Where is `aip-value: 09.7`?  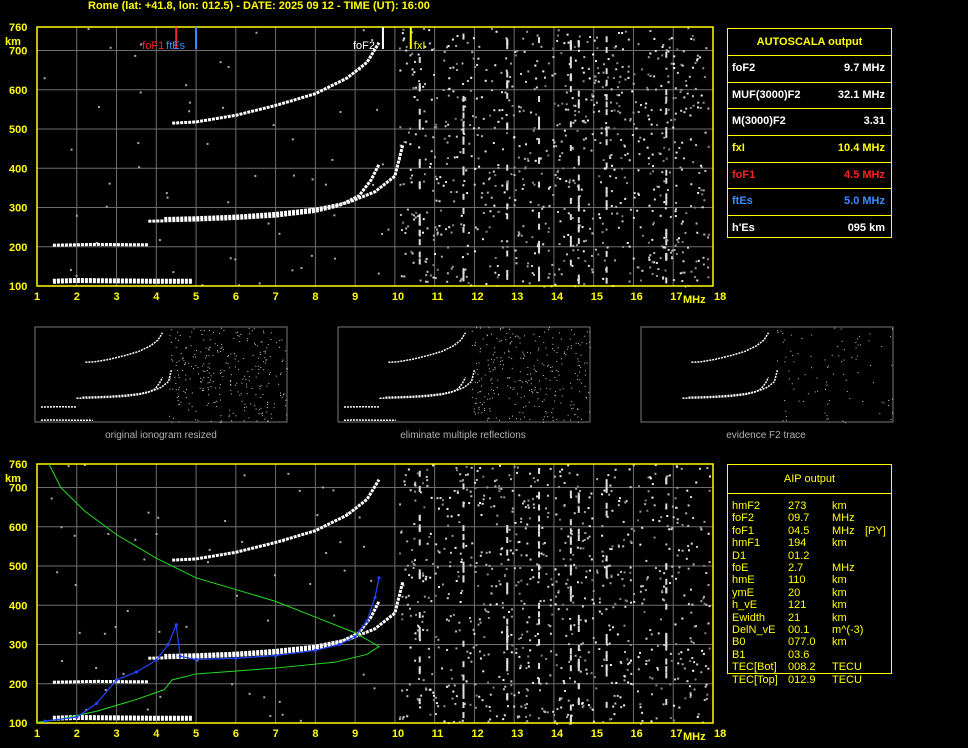
aip-value: 09.7 is located at coordinates (799, 518).